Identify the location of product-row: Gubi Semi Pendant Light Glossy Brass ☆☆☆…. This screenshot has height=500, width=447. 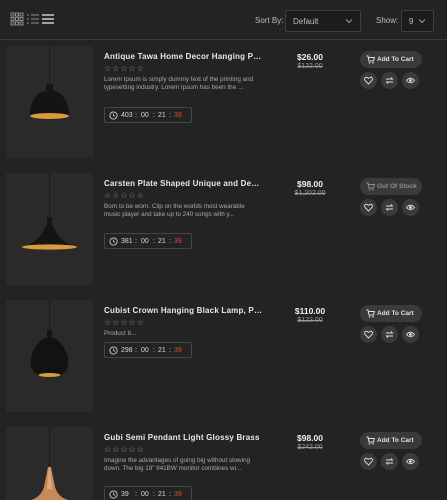
(225, 463).